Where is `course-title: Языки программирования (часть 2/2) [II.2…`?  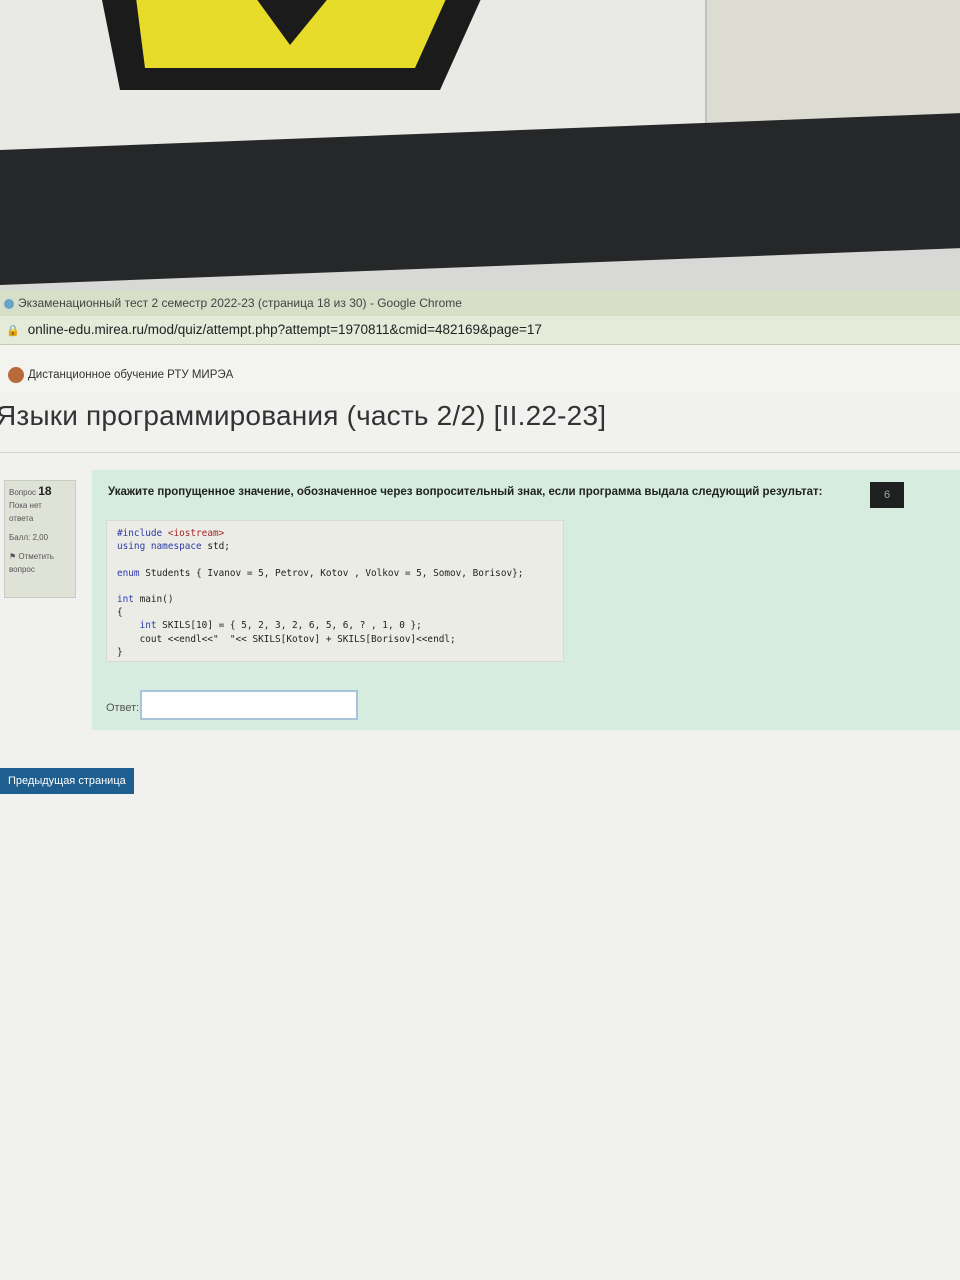
course-title: Языки программирования (часть 2/2) [II.2… is located at coordinates (303, 415).